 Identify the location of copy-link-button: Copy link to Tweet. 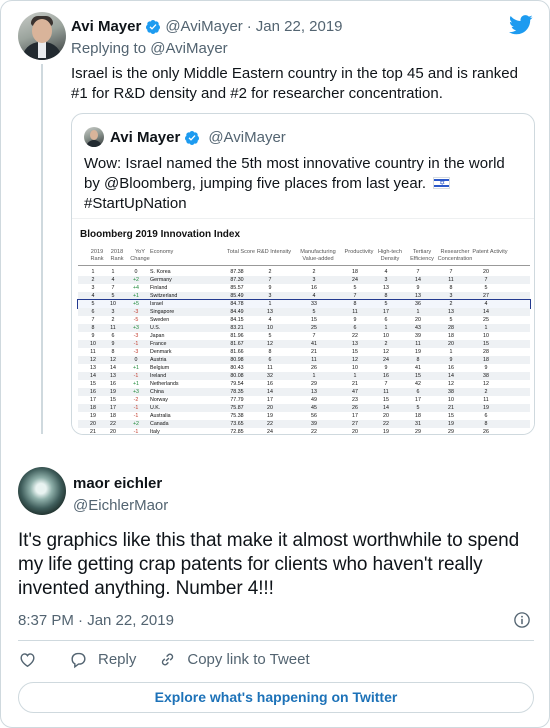
(234, 659).